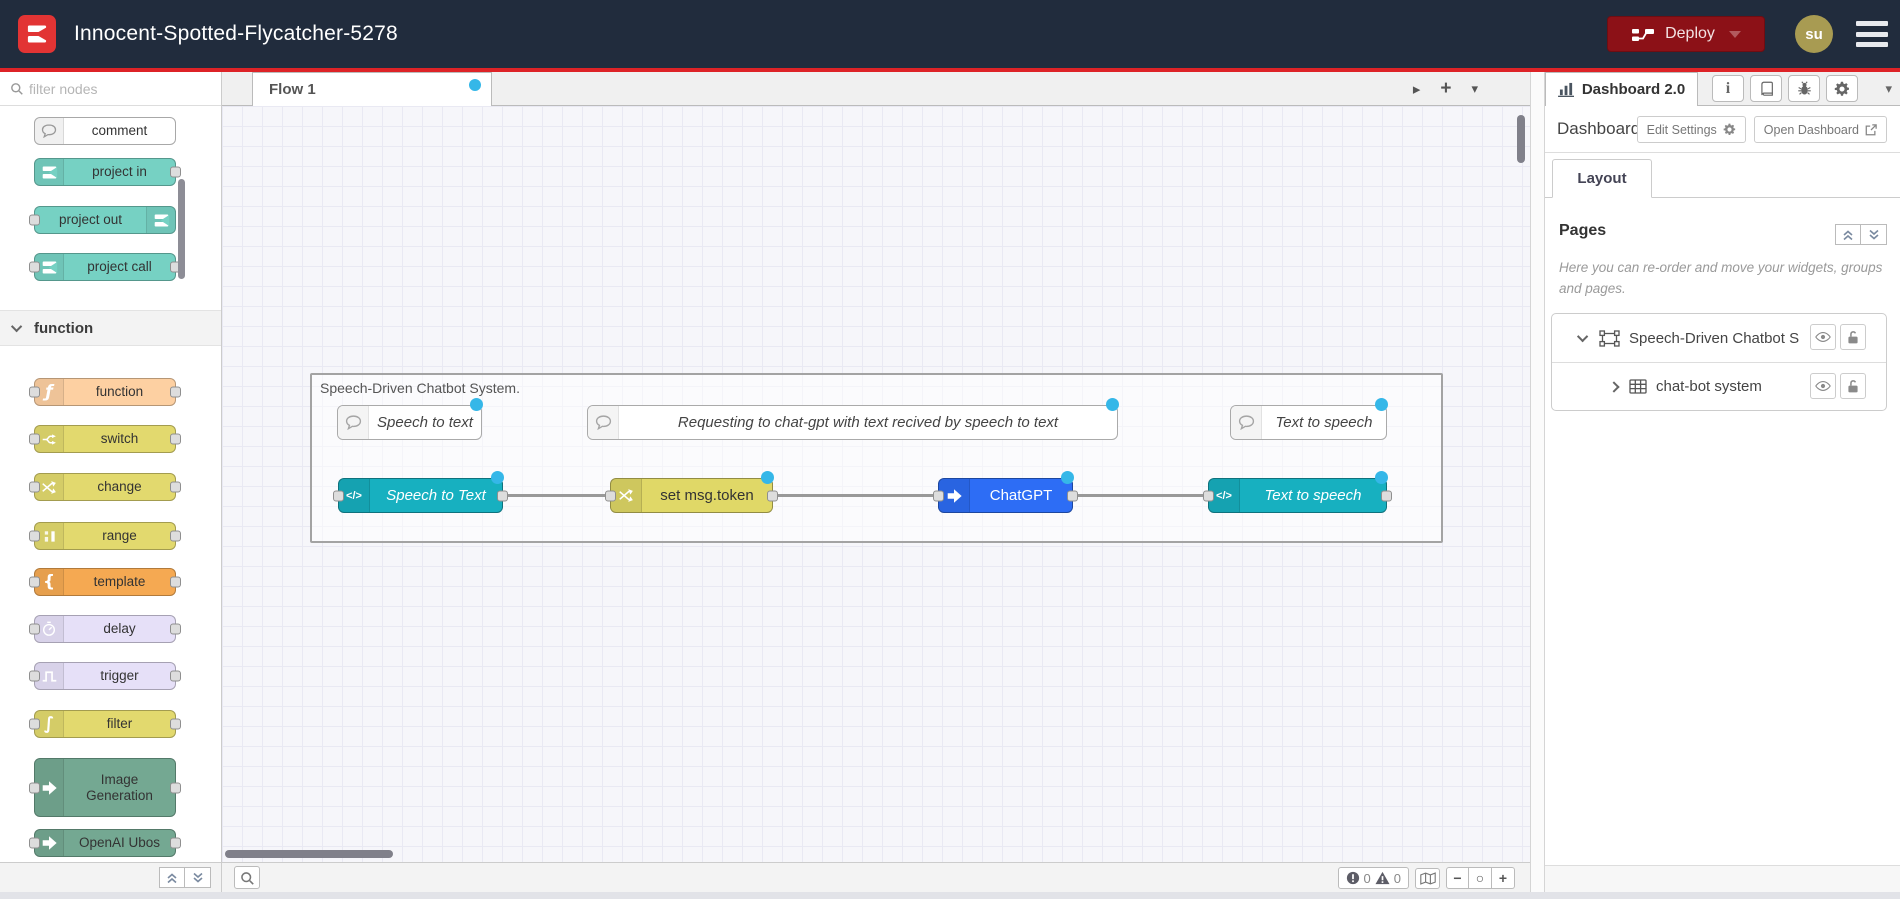 Image resolution: width=1900 pixels, height=899 pixels. I want to click on canvas-vertical-scrollbar, so click(1521, 139).